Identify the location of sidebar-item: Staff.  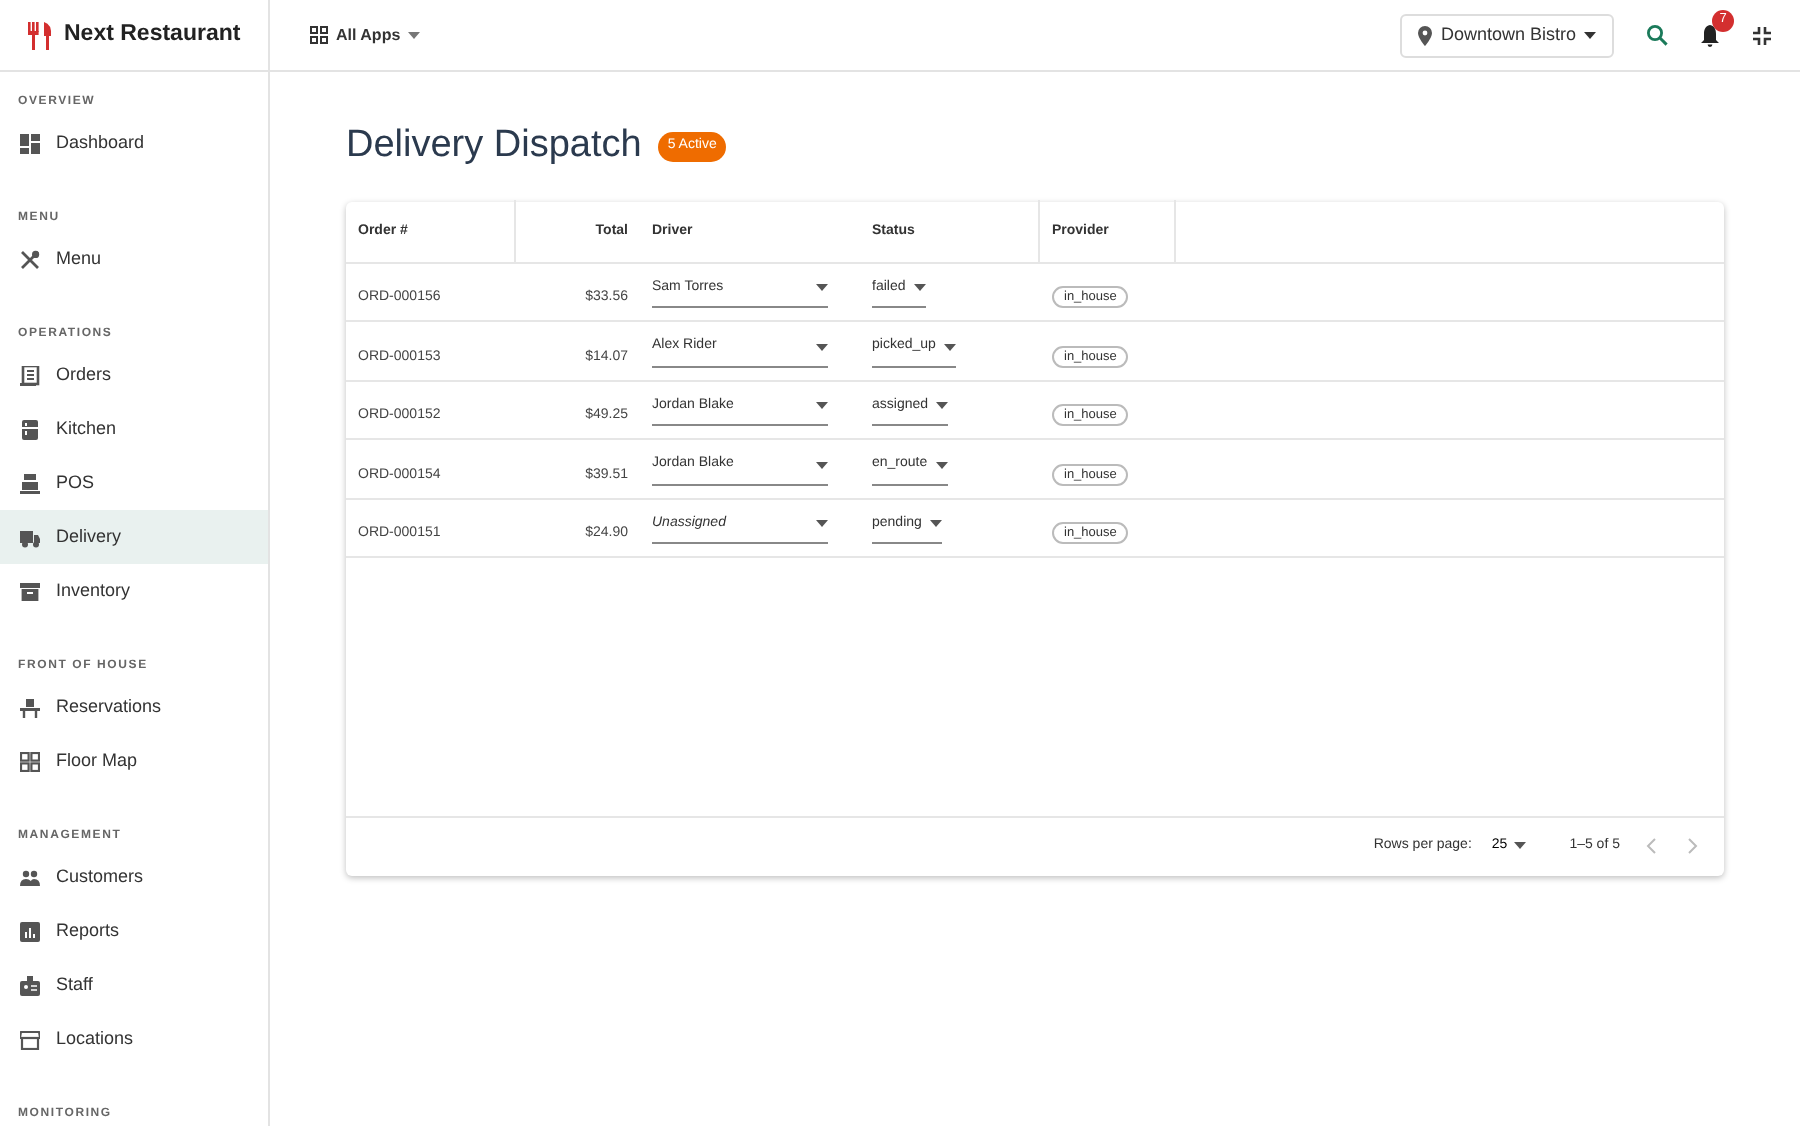
(134, 985).